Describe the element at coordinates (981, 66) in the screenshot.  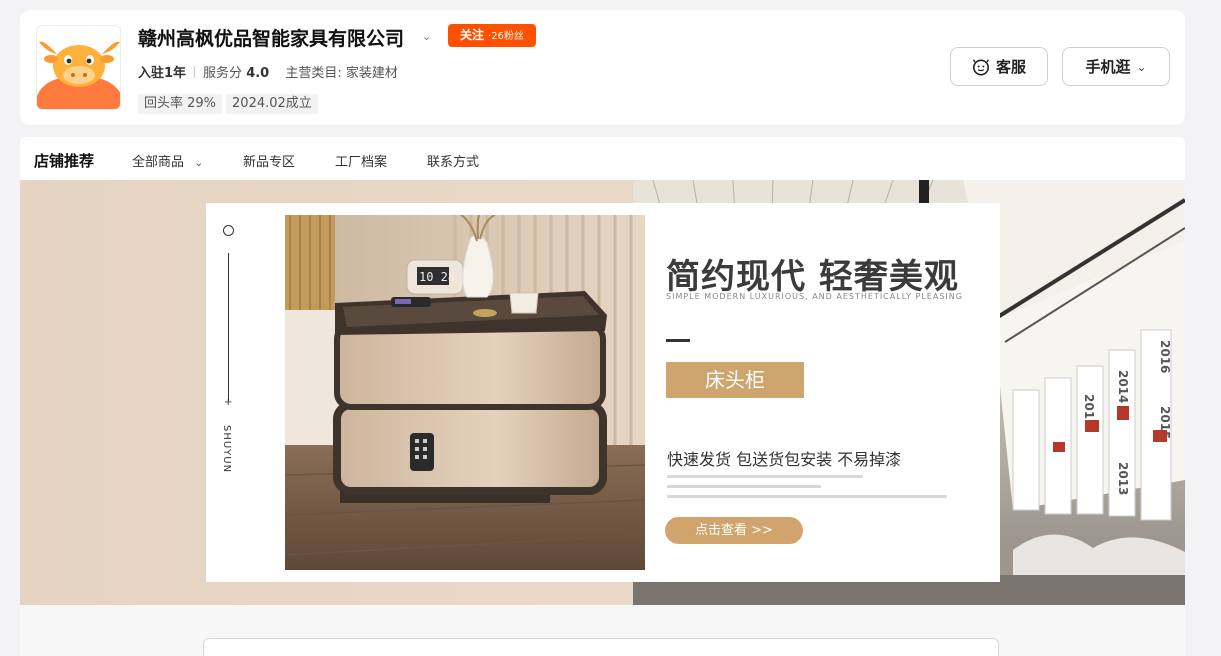
I see `service-face-icon` at that location.